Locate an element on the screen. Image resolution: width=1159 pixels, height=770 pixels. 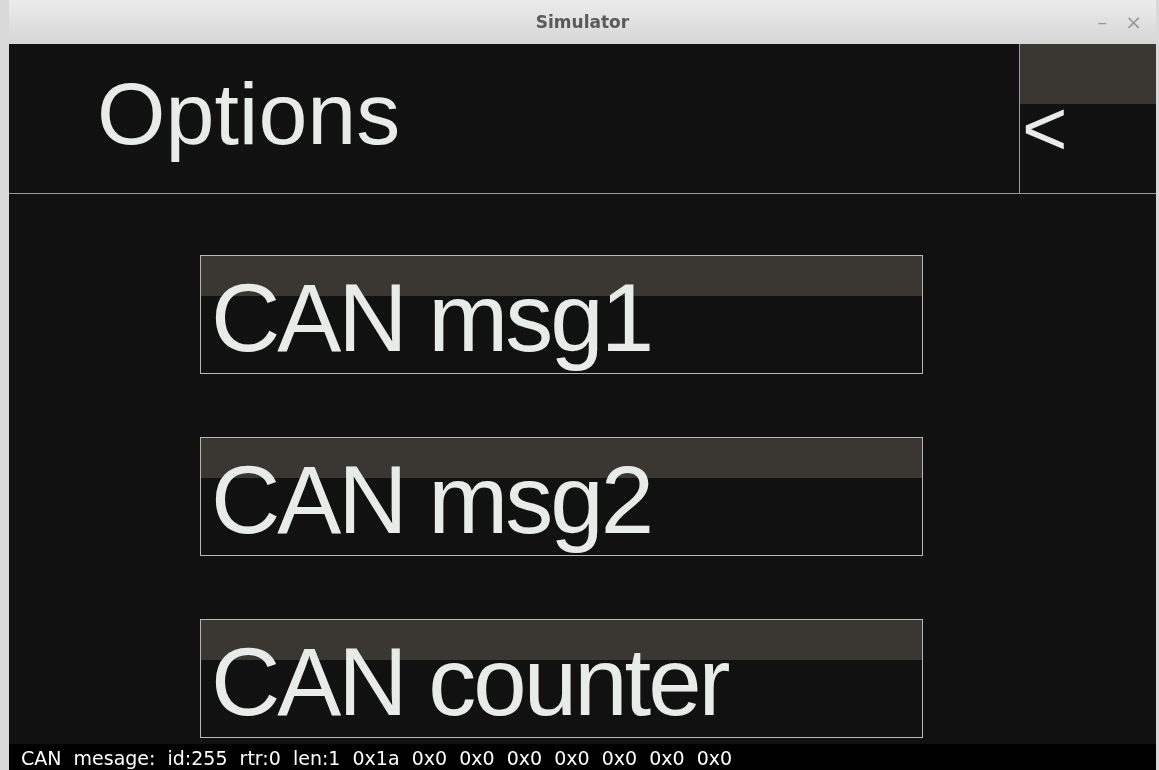
status-bar: CAN mesage: id:255 rtr:0 len:1 0x1a 0x0 0x0 0x0 0x0 0x0 0x0 0x0 is located at coordinates (582, 757).